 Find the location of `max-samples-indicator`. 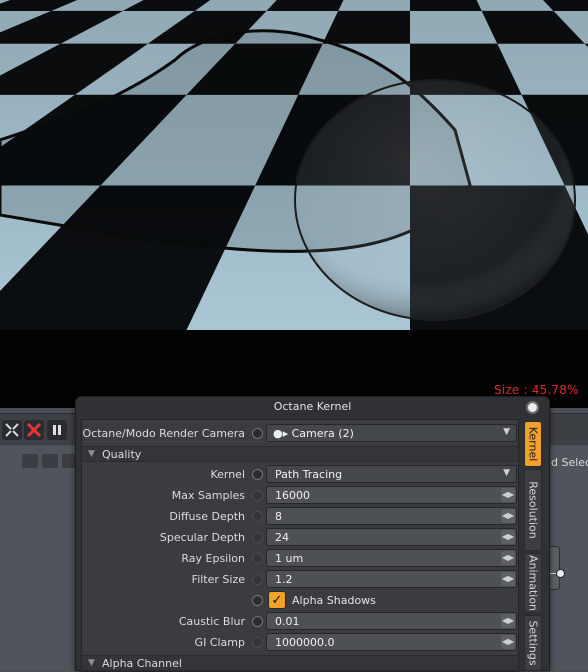

max-samples-indicator is located at coordinates (257, 495).